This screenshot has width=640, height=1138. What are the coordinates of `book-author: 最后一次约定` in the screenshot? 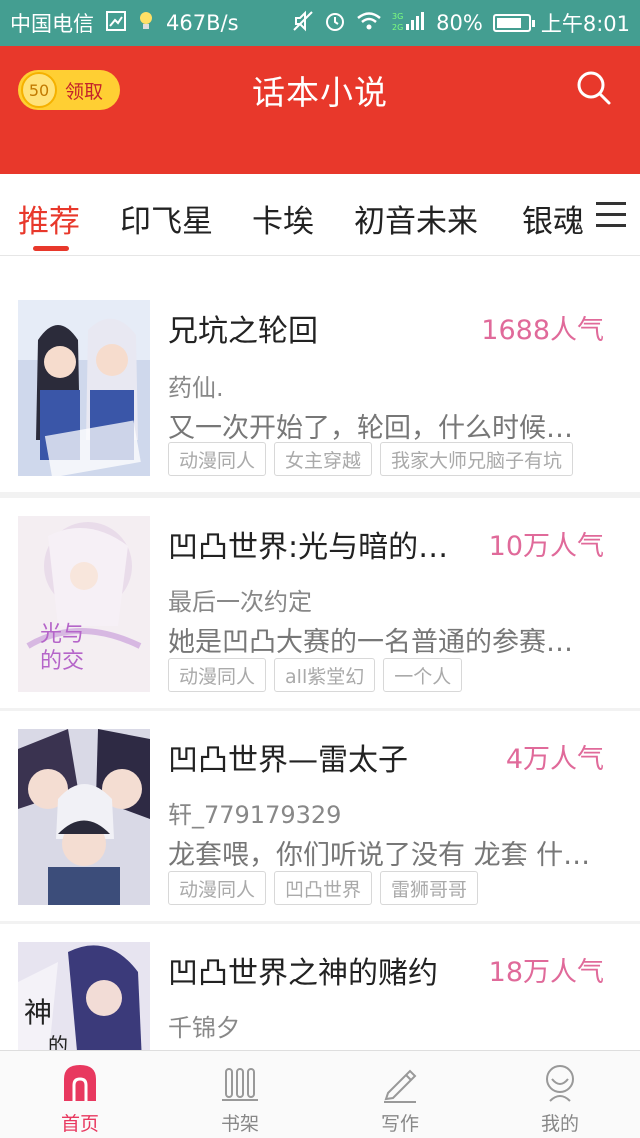 It's located at (240, 602).